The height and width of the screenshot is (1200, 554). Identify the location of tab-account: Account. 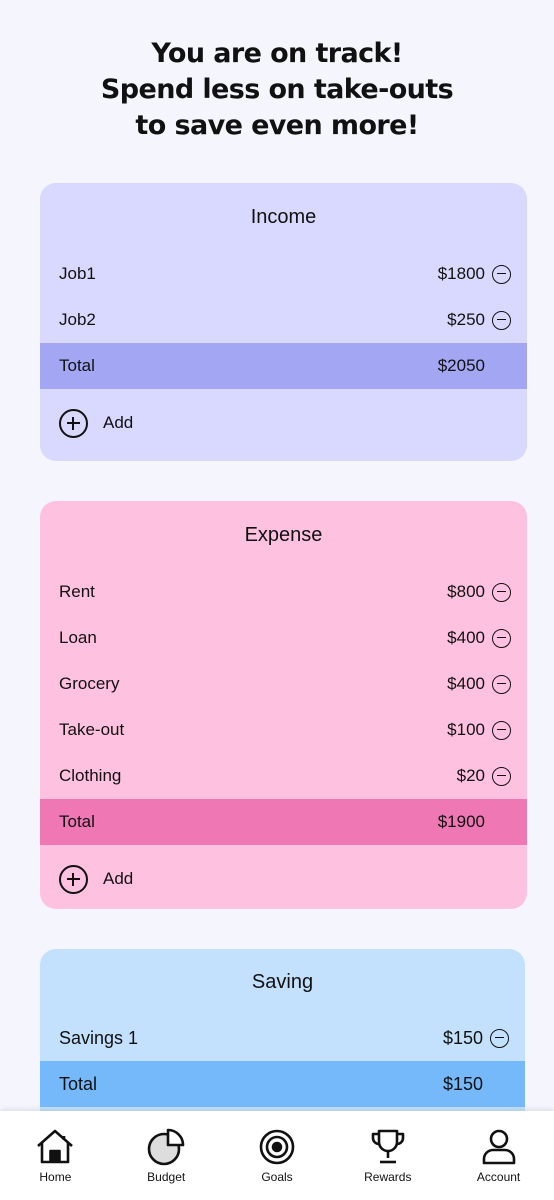
(498, 1155).